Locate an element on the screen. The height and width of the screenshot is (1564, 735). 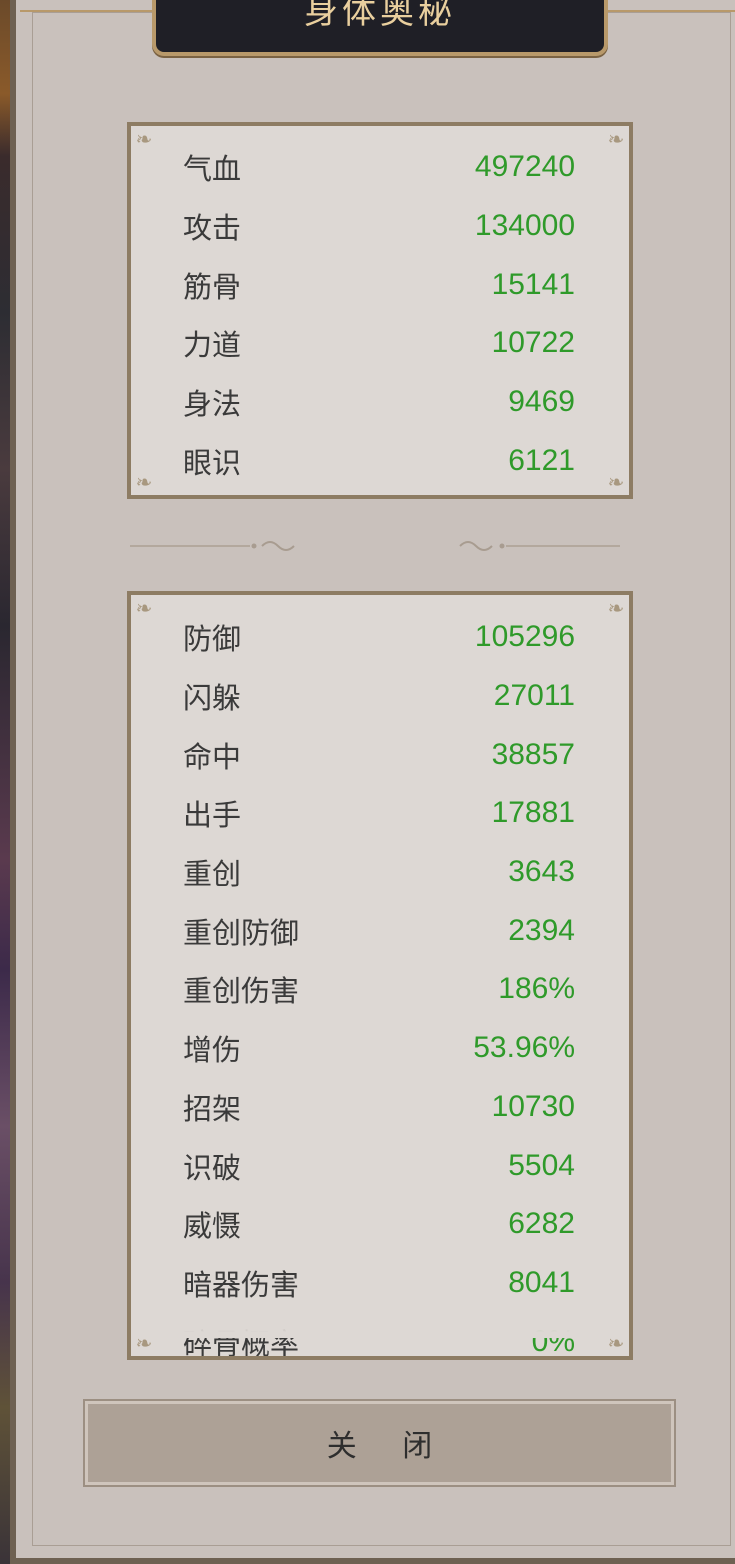
stat-label: 命中 is located at coordinates (212, 756).